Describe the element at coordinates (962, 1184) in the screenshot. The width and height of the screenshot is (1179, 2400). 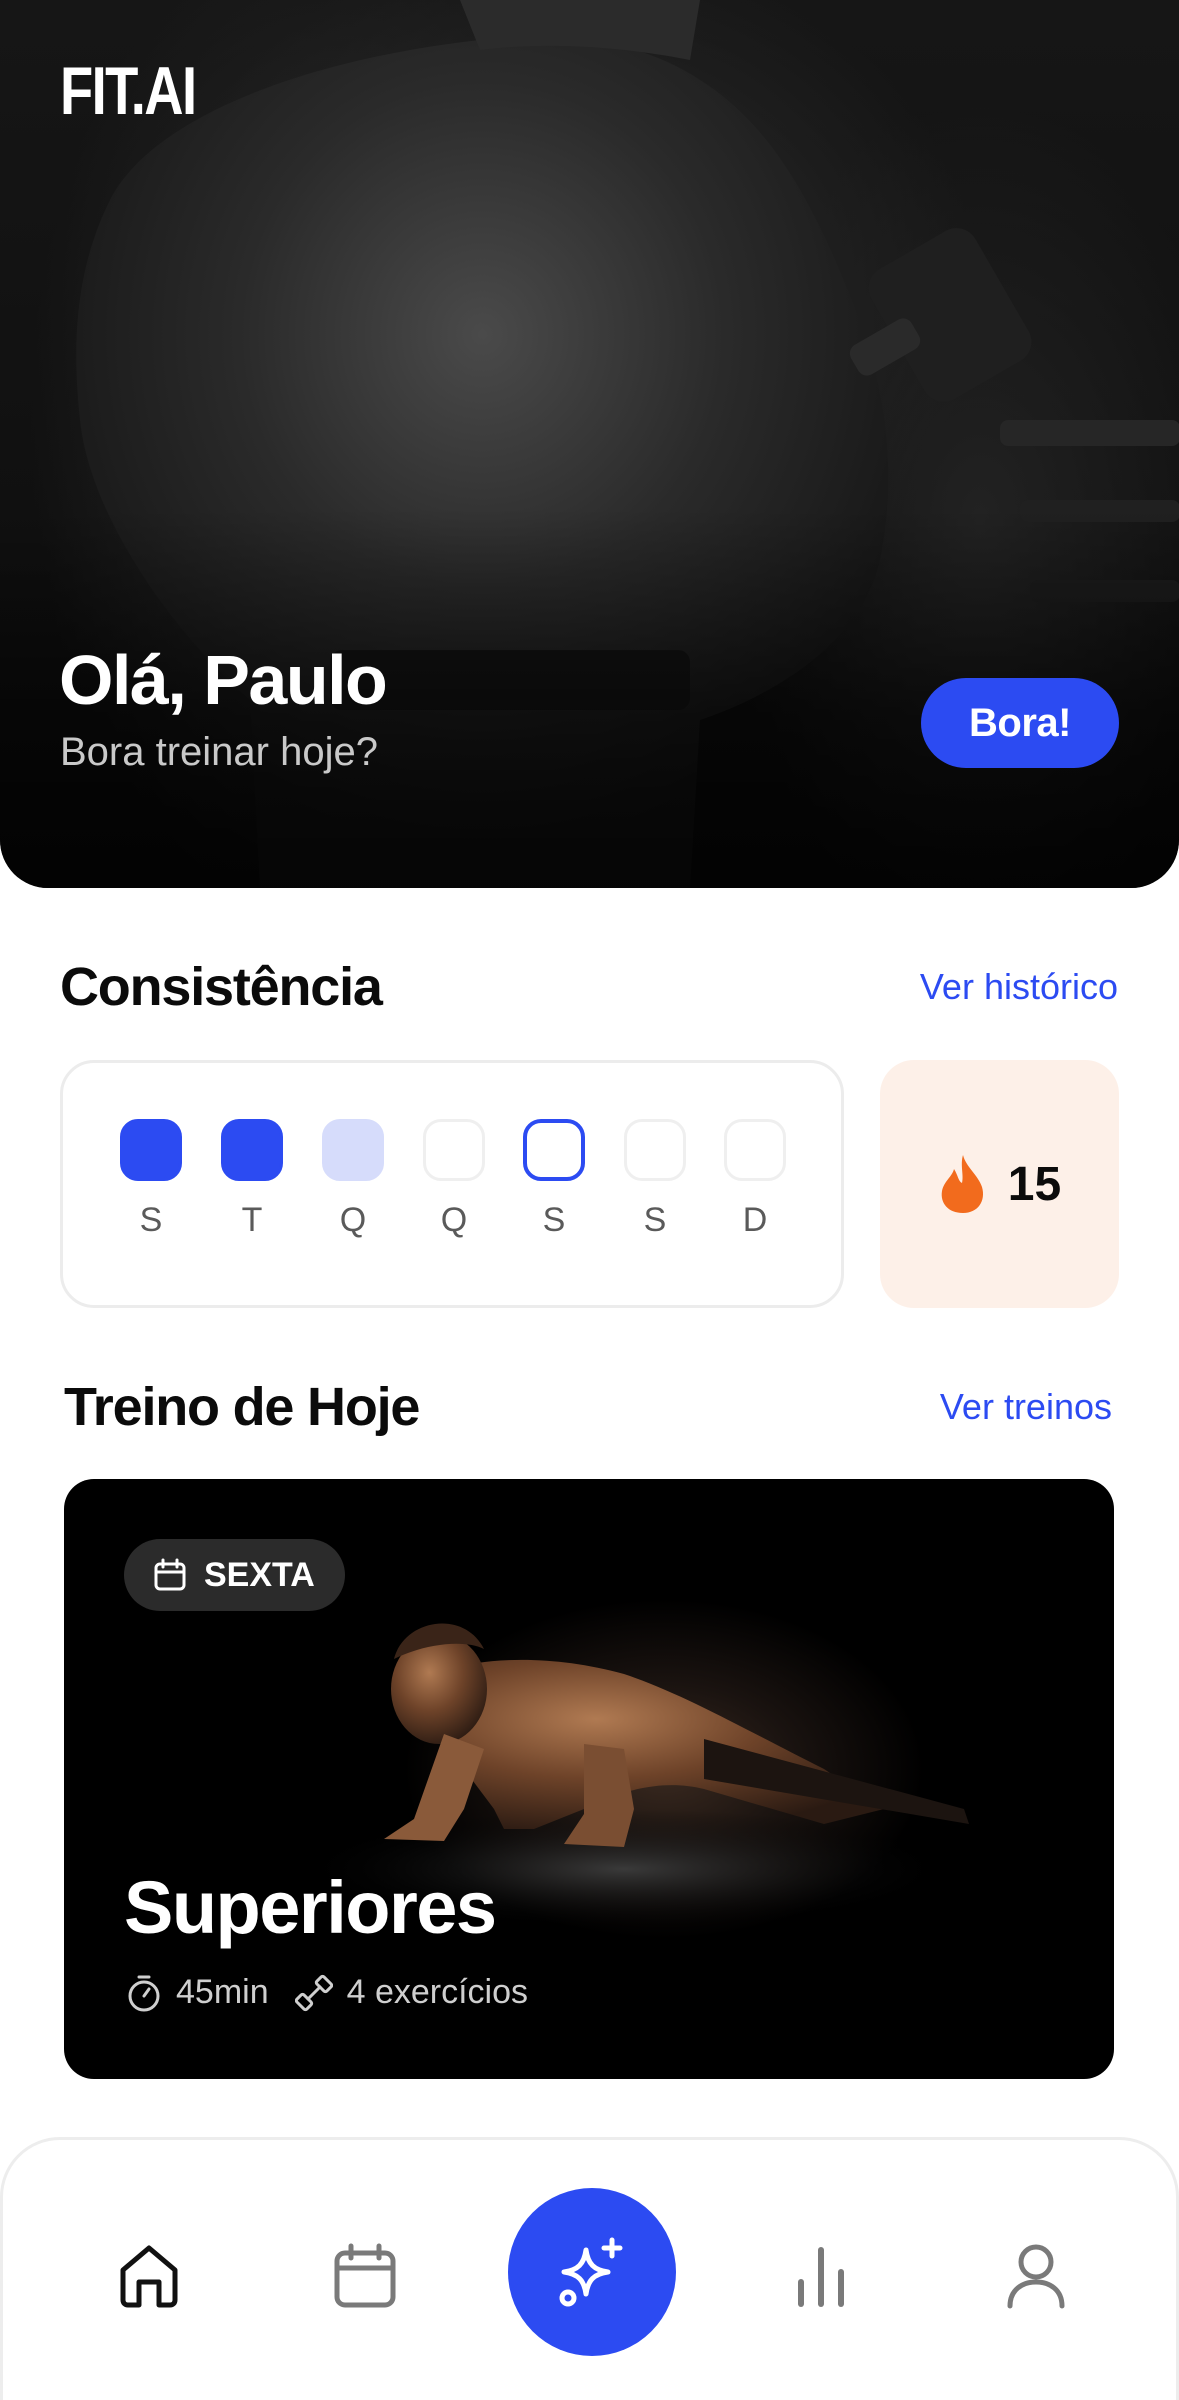
I see `flame-icon` at that location.